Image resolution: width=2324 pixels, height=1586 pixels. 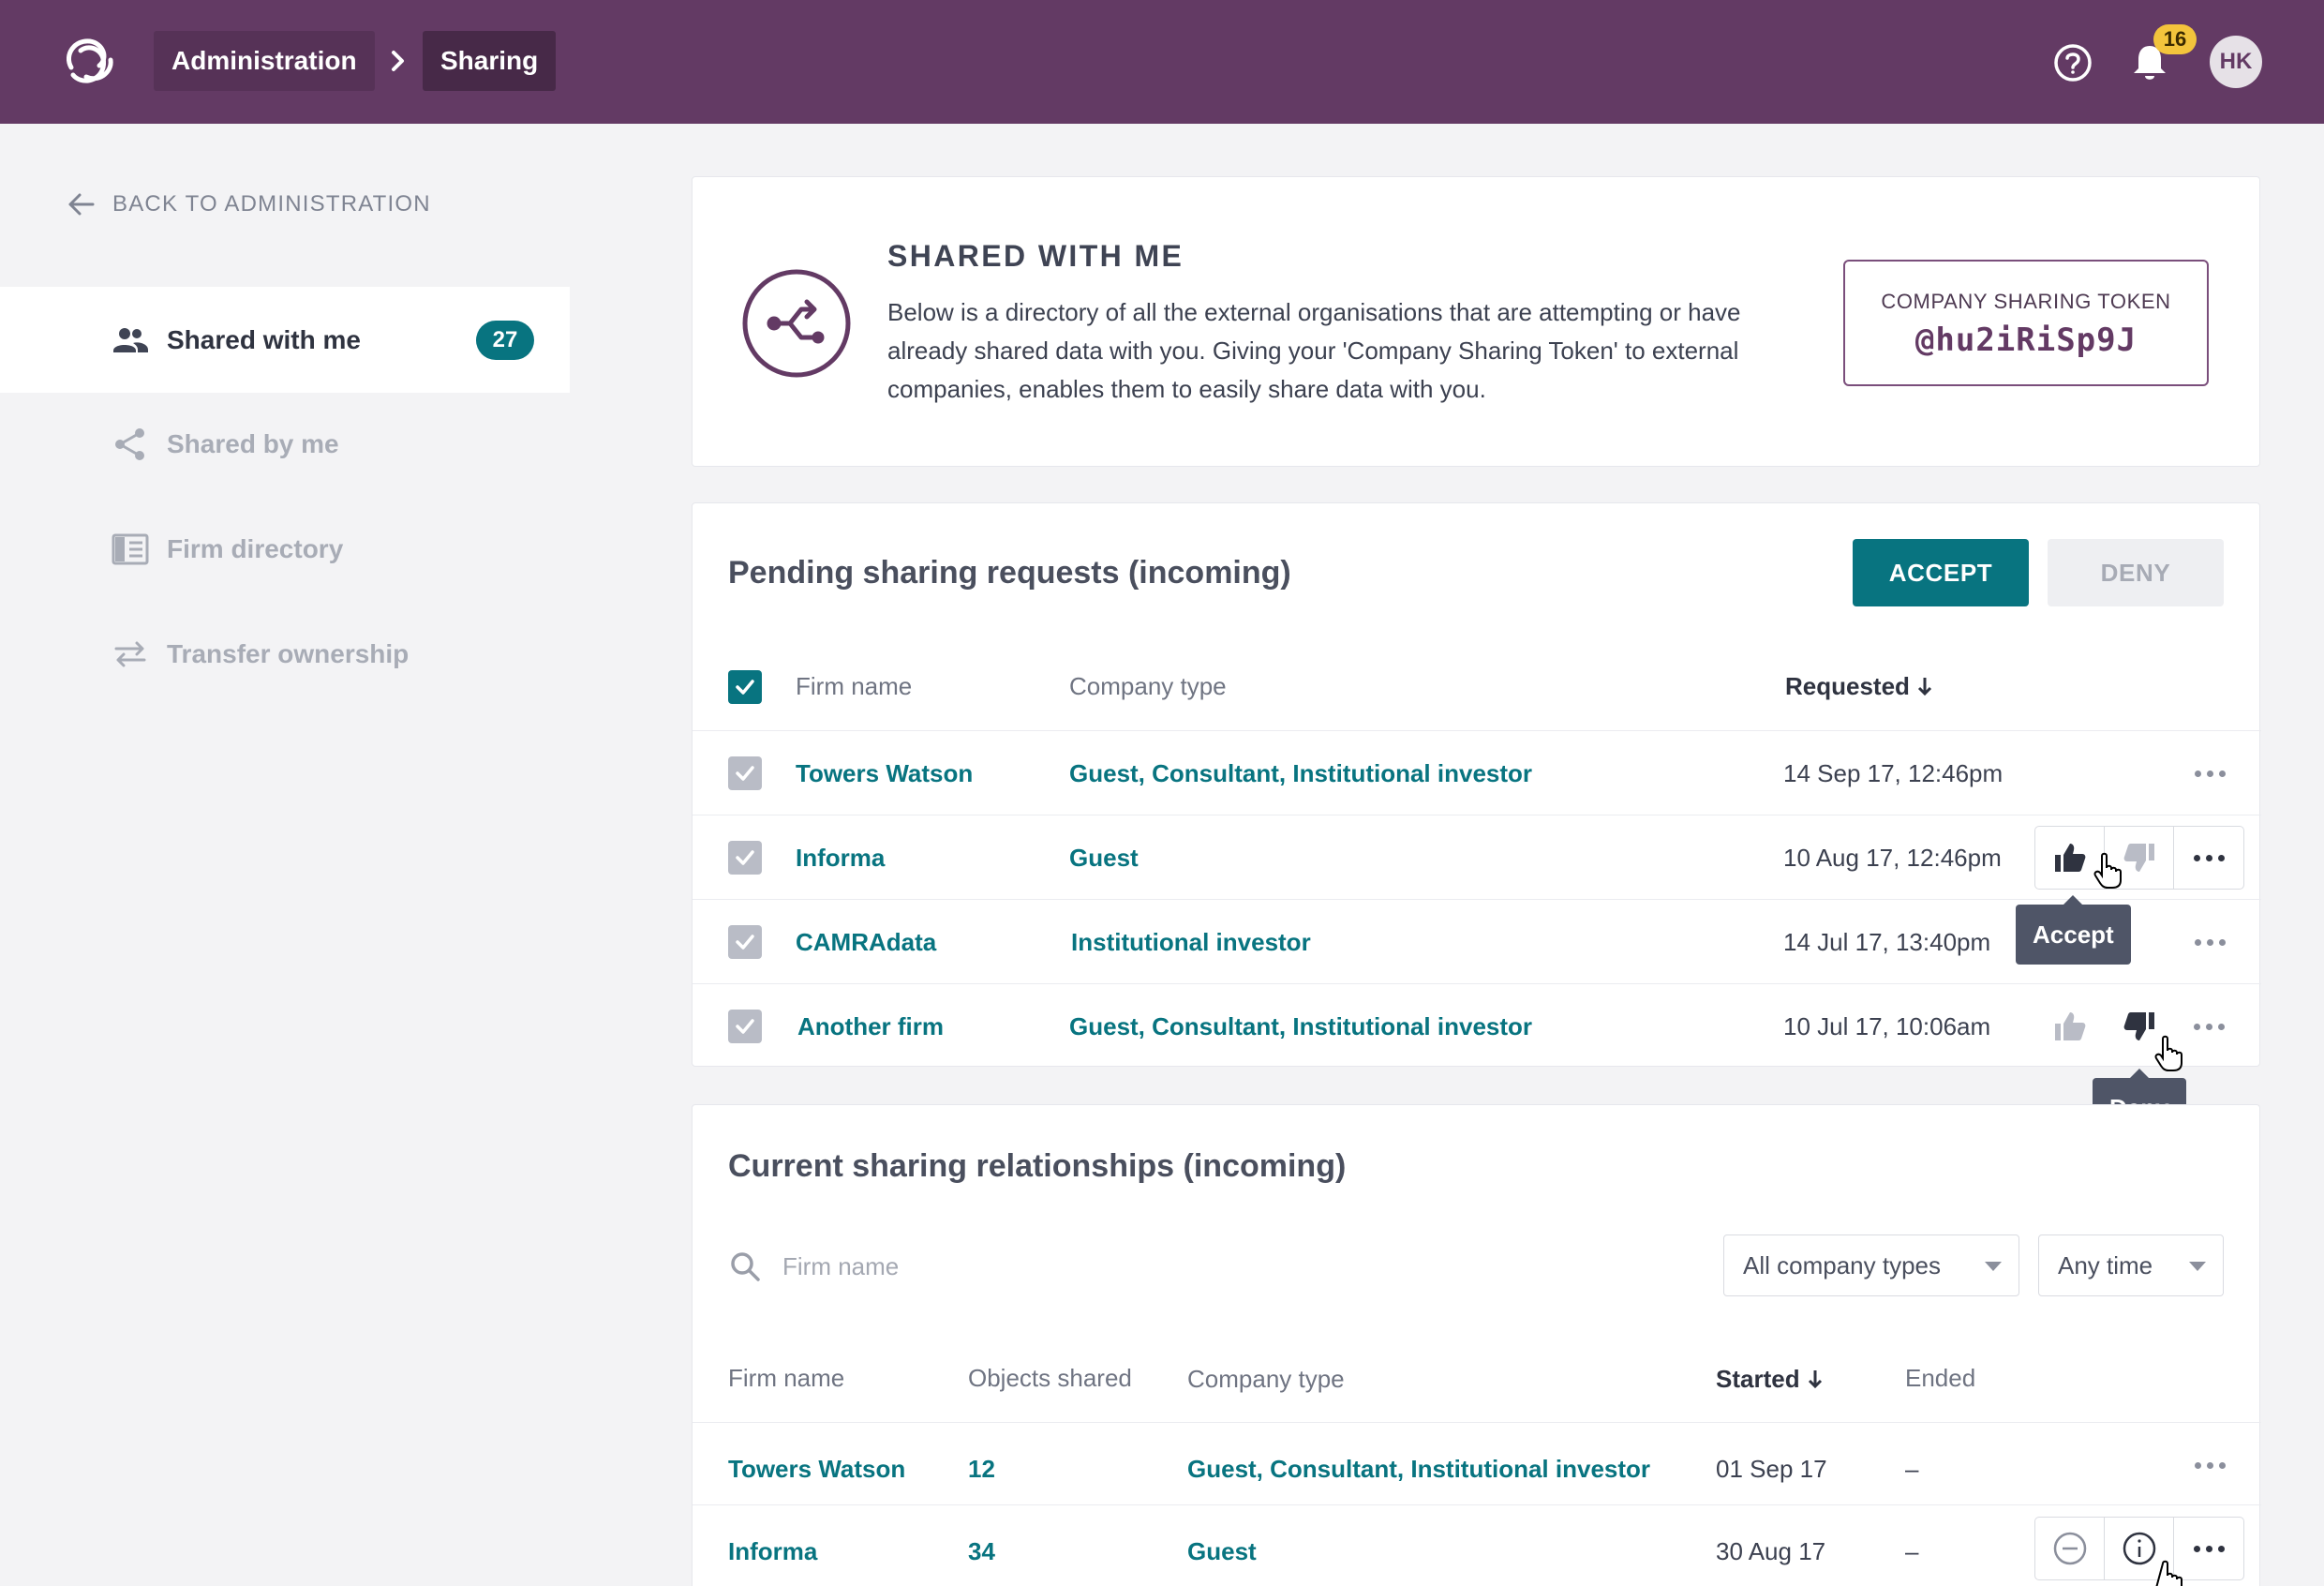 I want to click on sidebar-item-shared-with-me: Shared with me 27, so click(x=285, y=340).